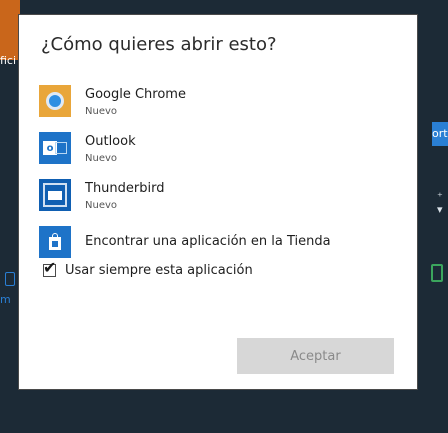 The image size is (448, 433). Describe the element at coordinates (55, 242) in the screenshot. I see `store-icon` at that location.